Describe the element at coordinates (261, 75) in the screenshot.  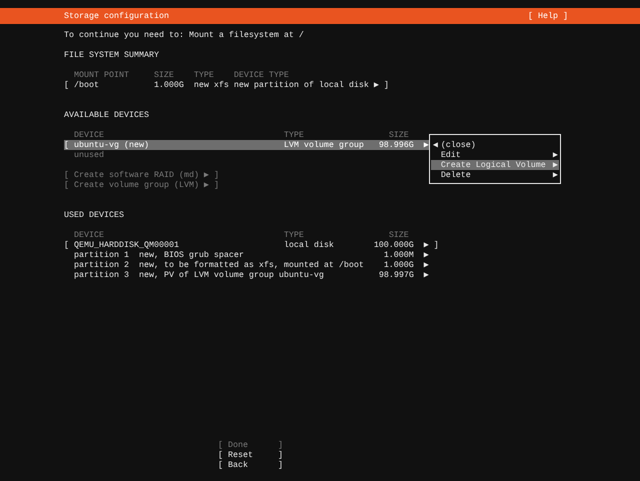
I see `column-header: DEVICE TYPE` at that location.